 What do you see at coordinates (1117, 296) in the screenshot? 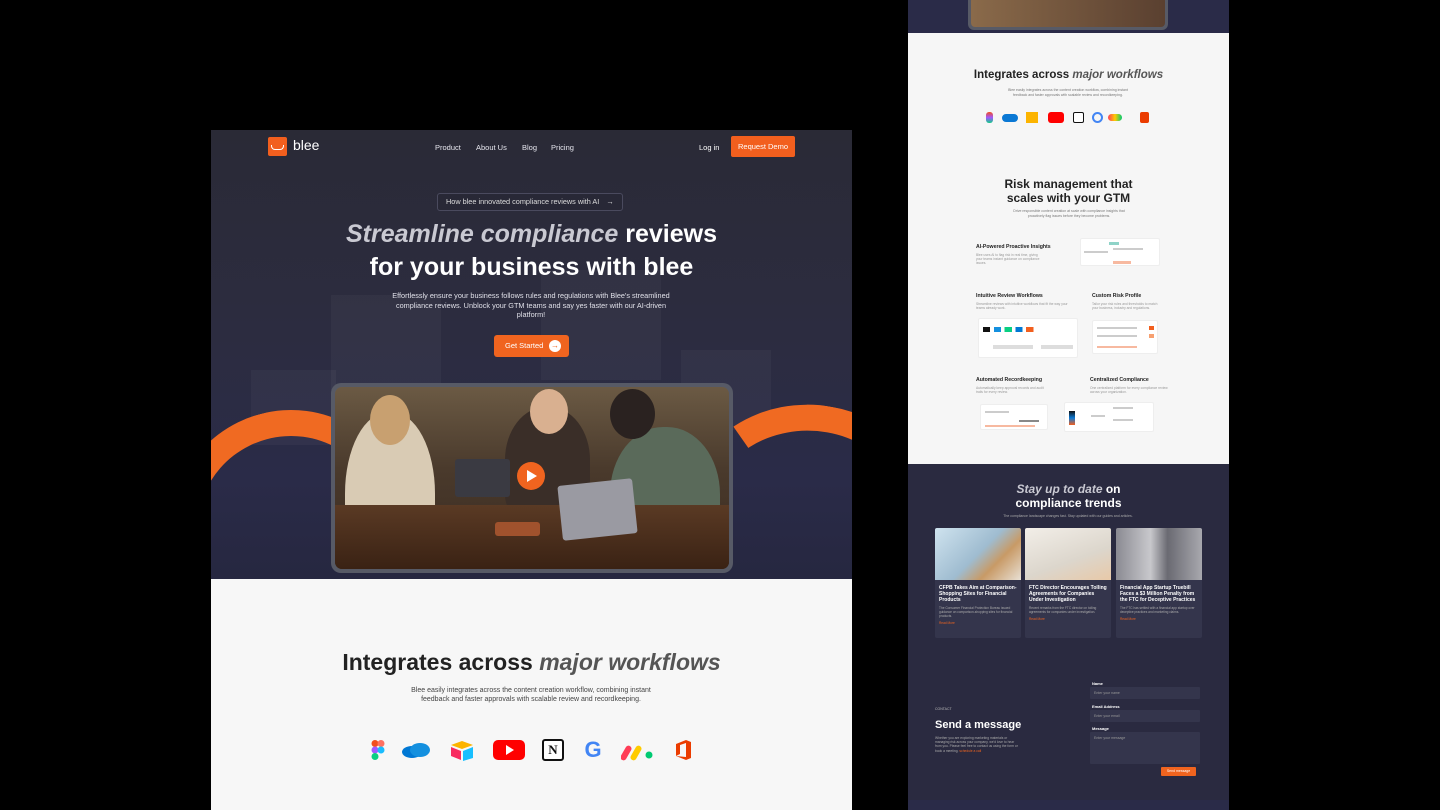
I see `feature-title: Custom Risk Profile` at bounding box center [1117, 296].